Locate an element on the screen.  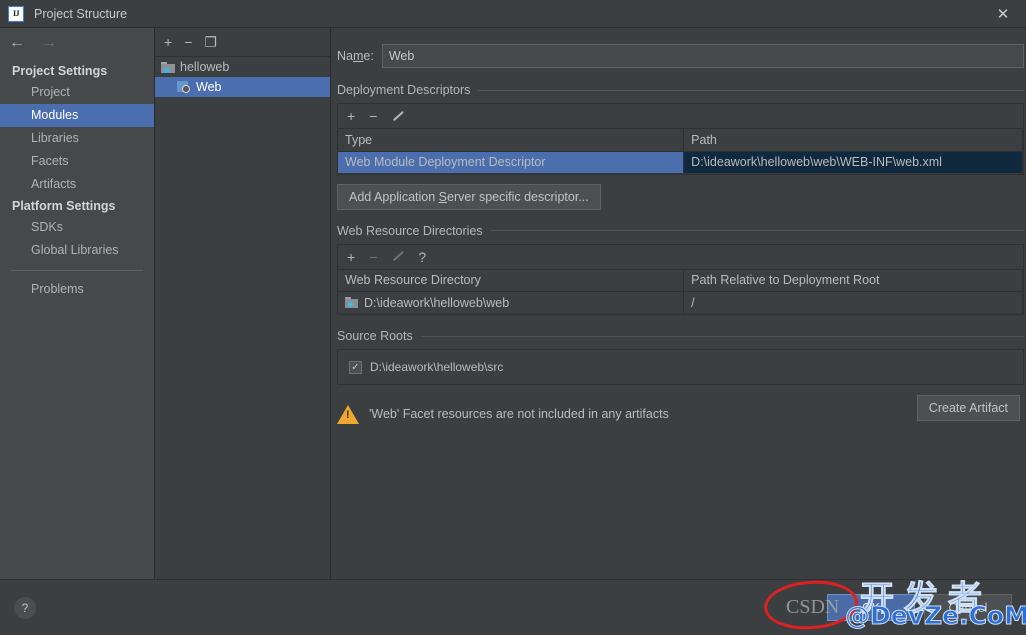
tree-node-label: helloweb is located at coordinates (205, 67).